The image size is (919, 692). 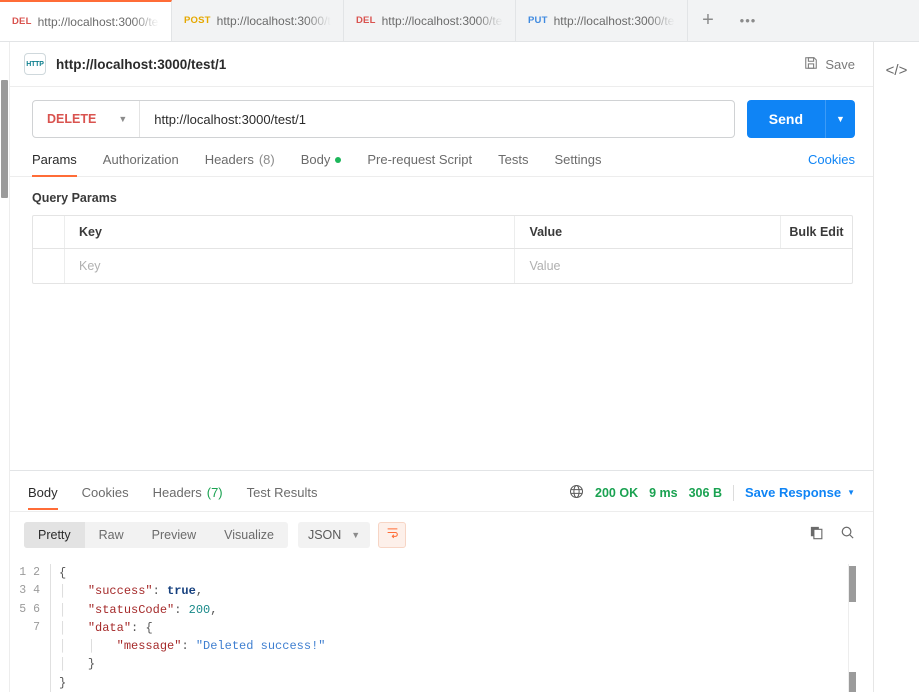 What do you see at coordinates (338, 159) in the screenshot?
I see `body-present-dot-icon` at bounding box center [338, 159].